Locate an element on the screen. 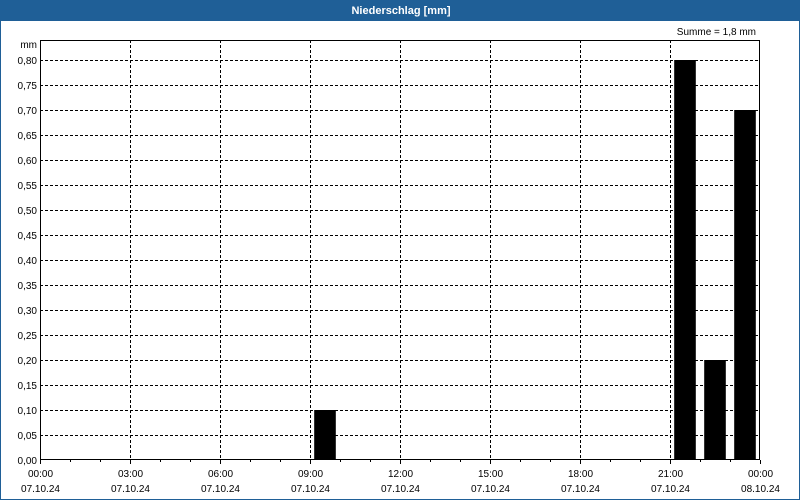 The height and width of the screenshot is (500, 800). y-tick-label: 0,15 is located at coordinates (28, 386).